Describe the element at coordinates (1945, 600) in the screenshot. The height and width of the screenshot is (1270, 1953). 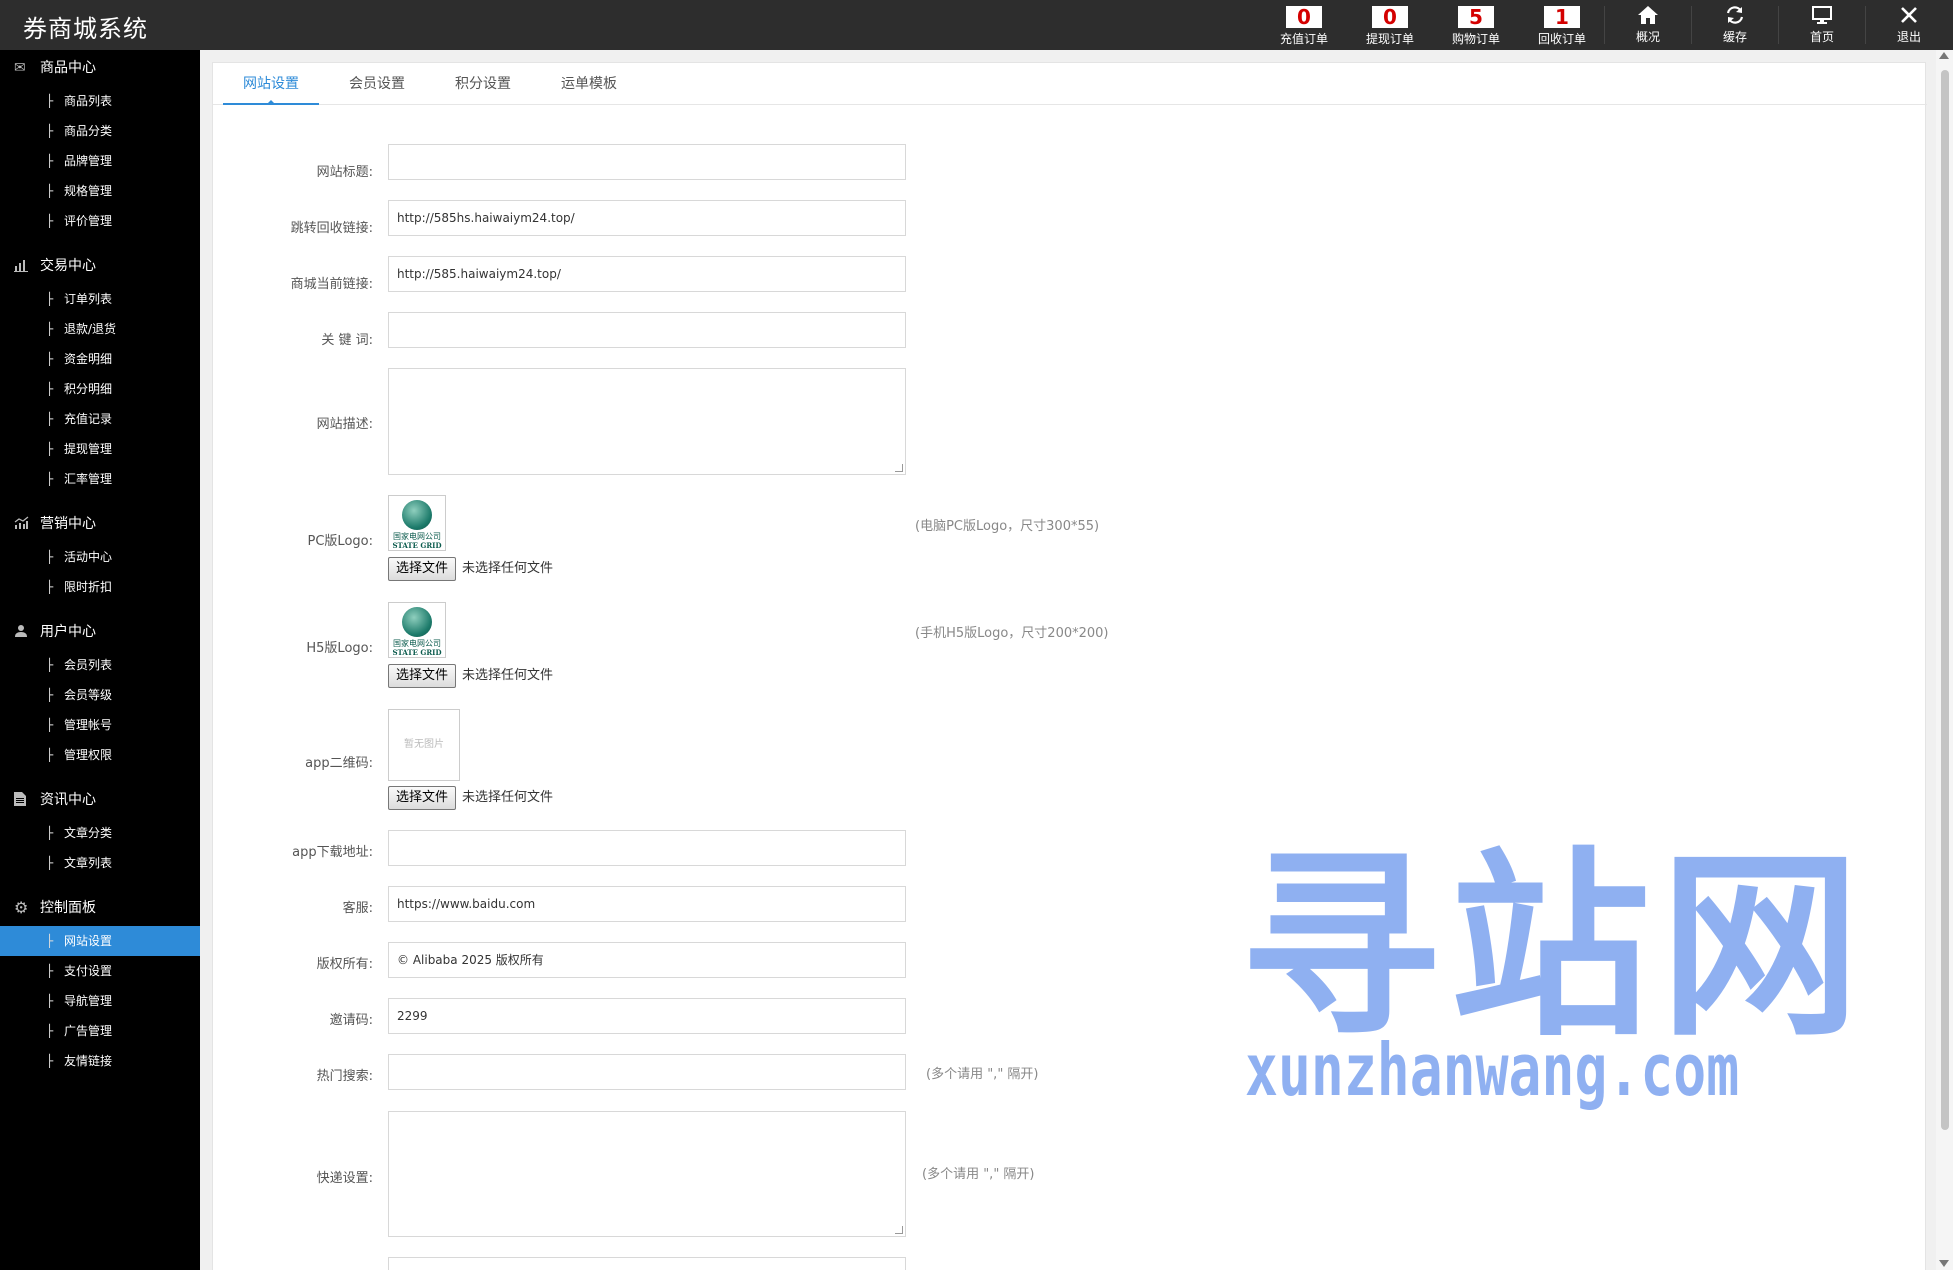
I see `scrollbar-thumb` at that location.